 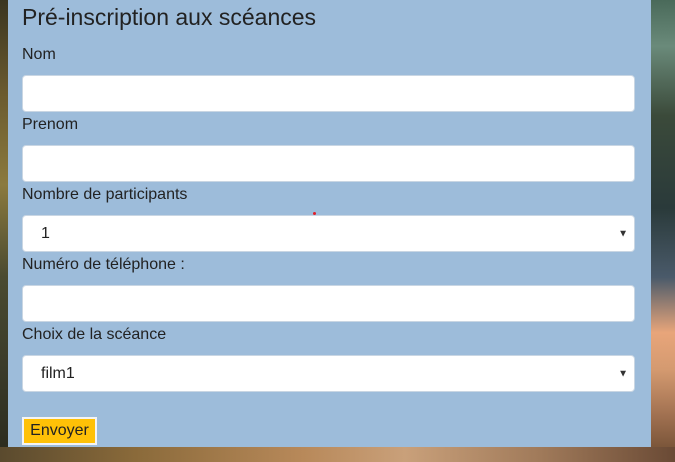 I want to click on seance-selected-value: film1, so click(x=58, y=373).